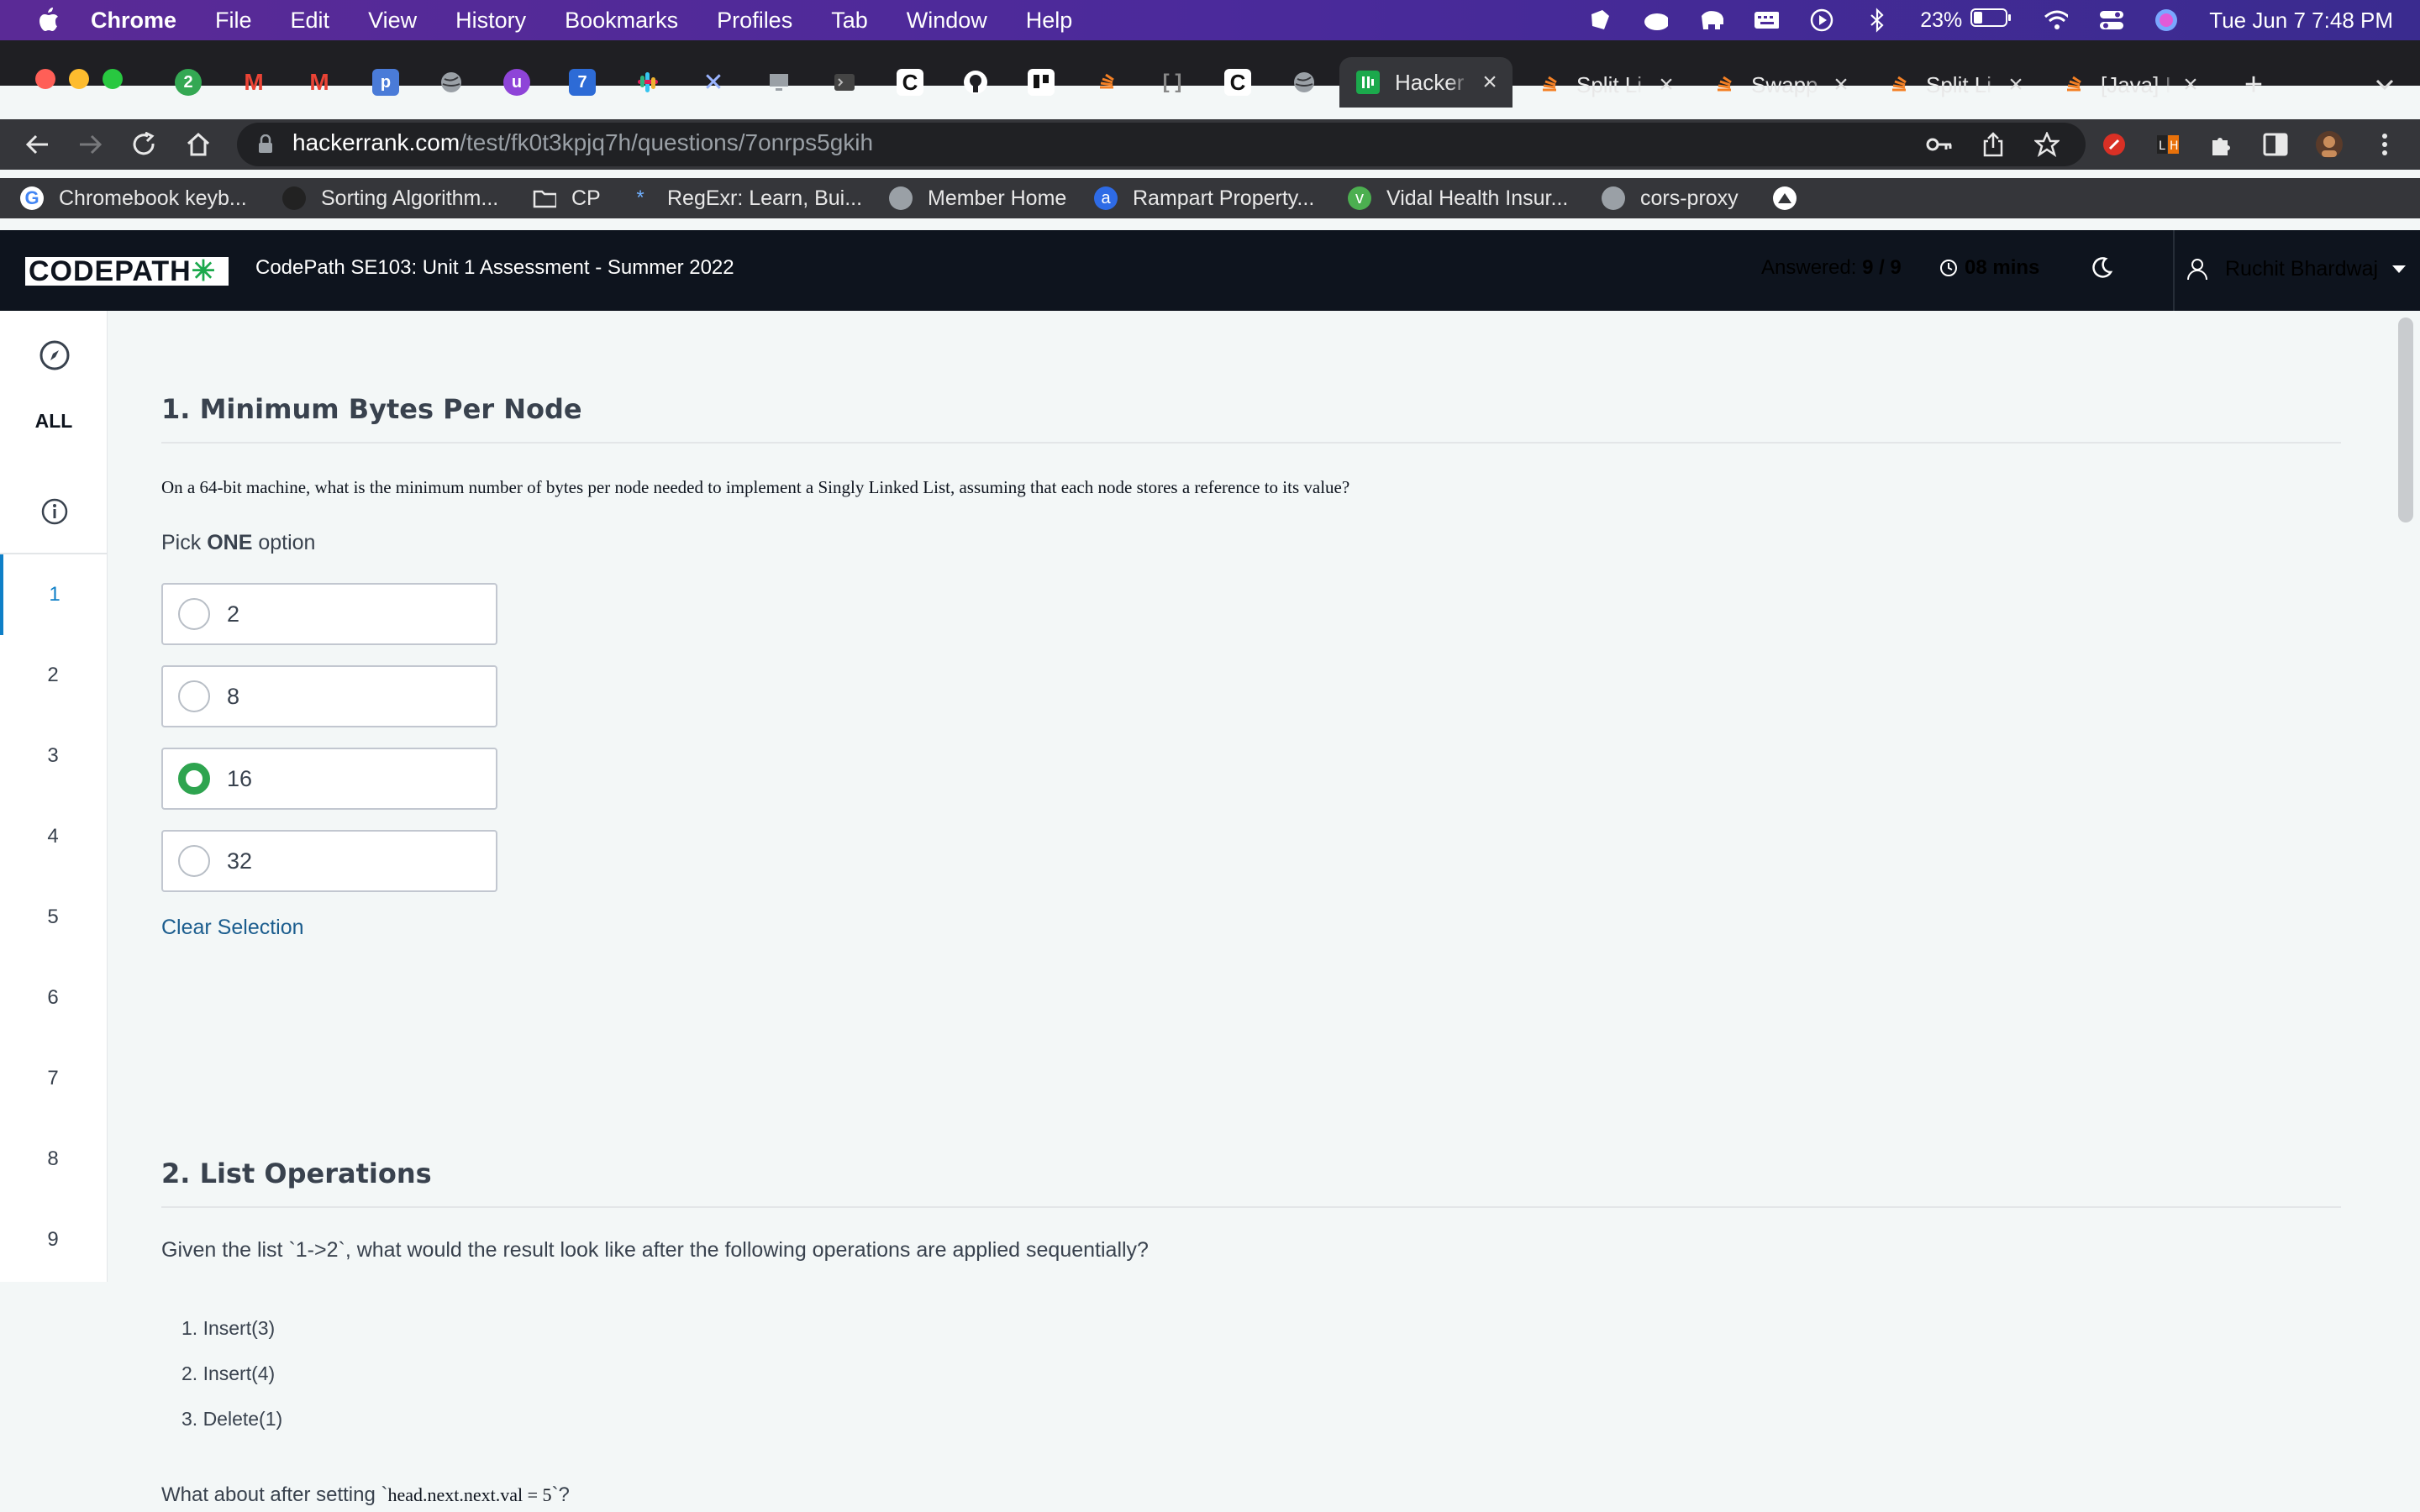 This screenshot has height=1512, width=2420. What do you see at coordinates (265, 146) in the screenshot?
I see `lock-icon` at bounding box center [265, 146].